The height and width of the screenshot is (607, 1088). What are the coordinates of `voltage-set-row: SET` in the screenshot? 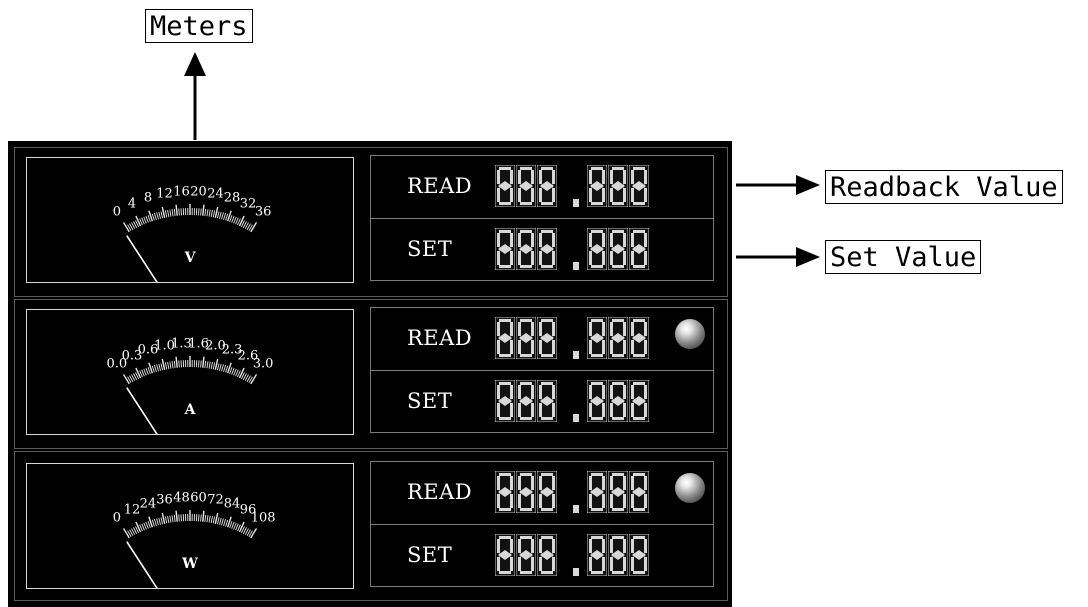 It's located at (542, 248).